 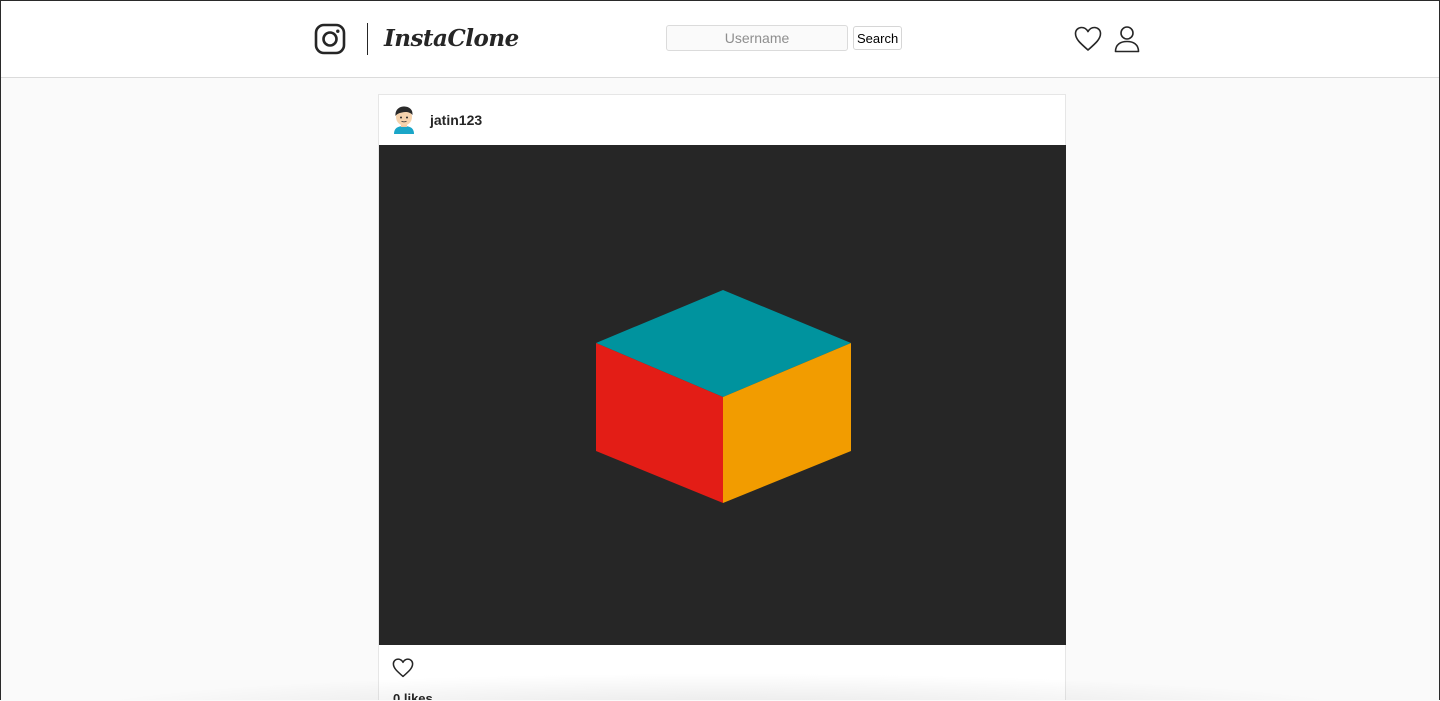 I want to click on instagram-camera-icon, so click(x=330, y=39).